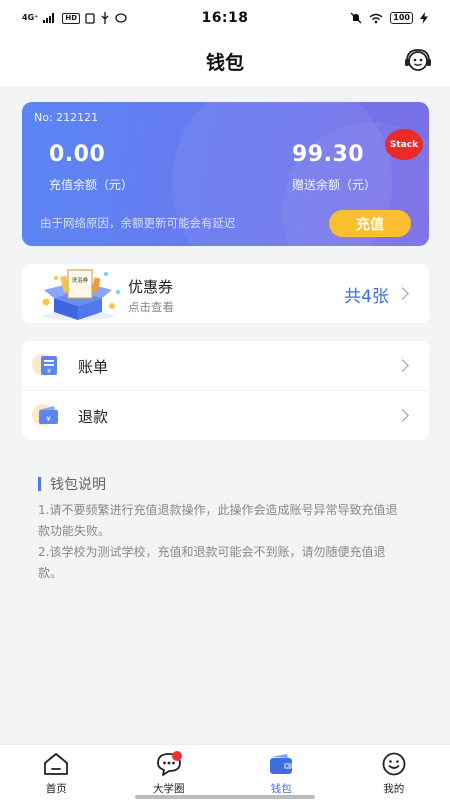  I want to click on recharge-balance-value: 0.00, so click(77, 154).